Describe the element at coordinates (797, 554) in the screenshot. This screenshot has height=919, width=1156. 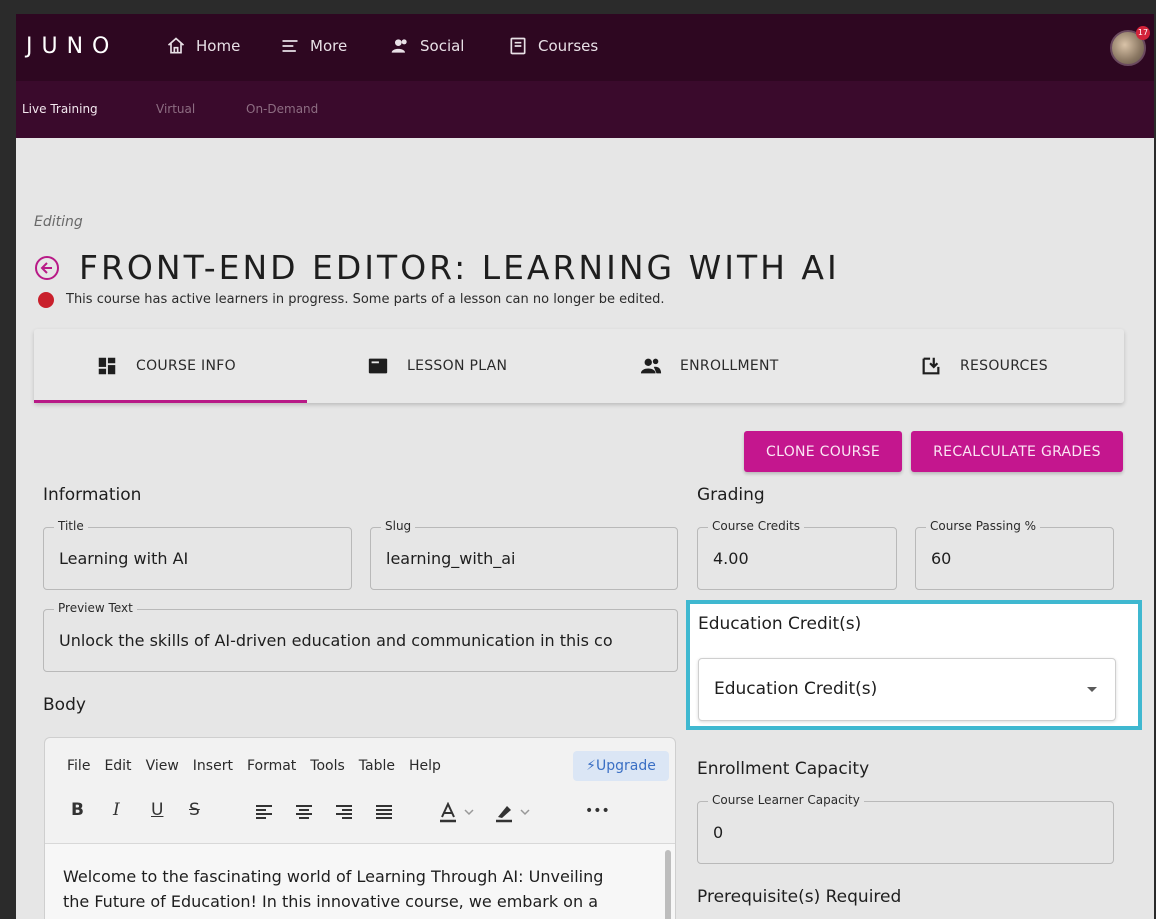
I see `course-credits-field: Course Credits 4.00` at that location.